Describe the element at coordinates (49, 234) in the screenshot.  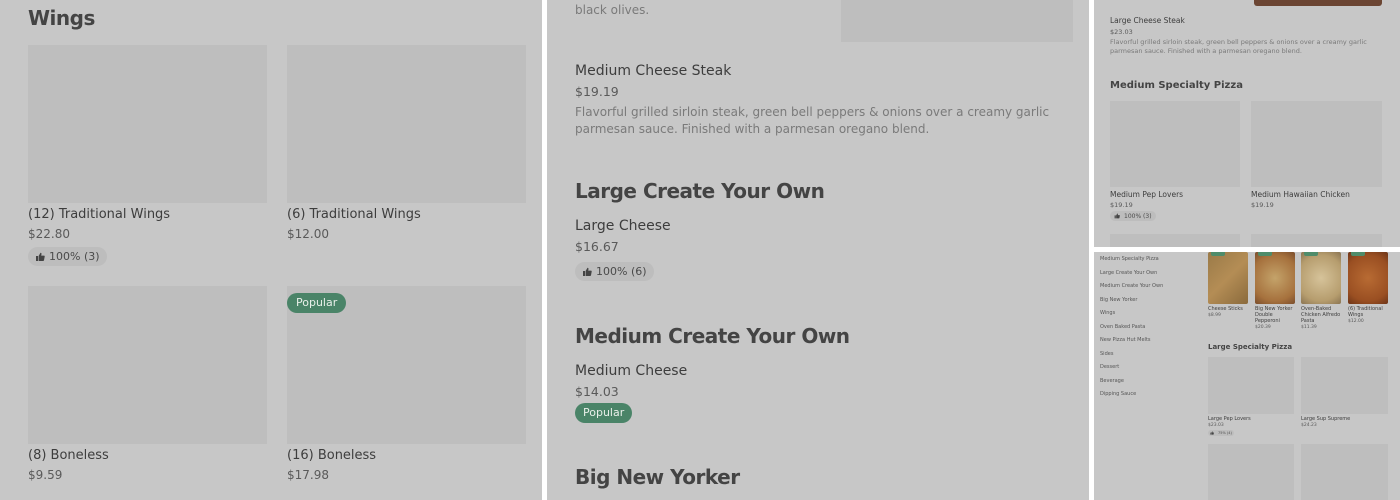
I see `menu-item-price: $22.80` at that location.